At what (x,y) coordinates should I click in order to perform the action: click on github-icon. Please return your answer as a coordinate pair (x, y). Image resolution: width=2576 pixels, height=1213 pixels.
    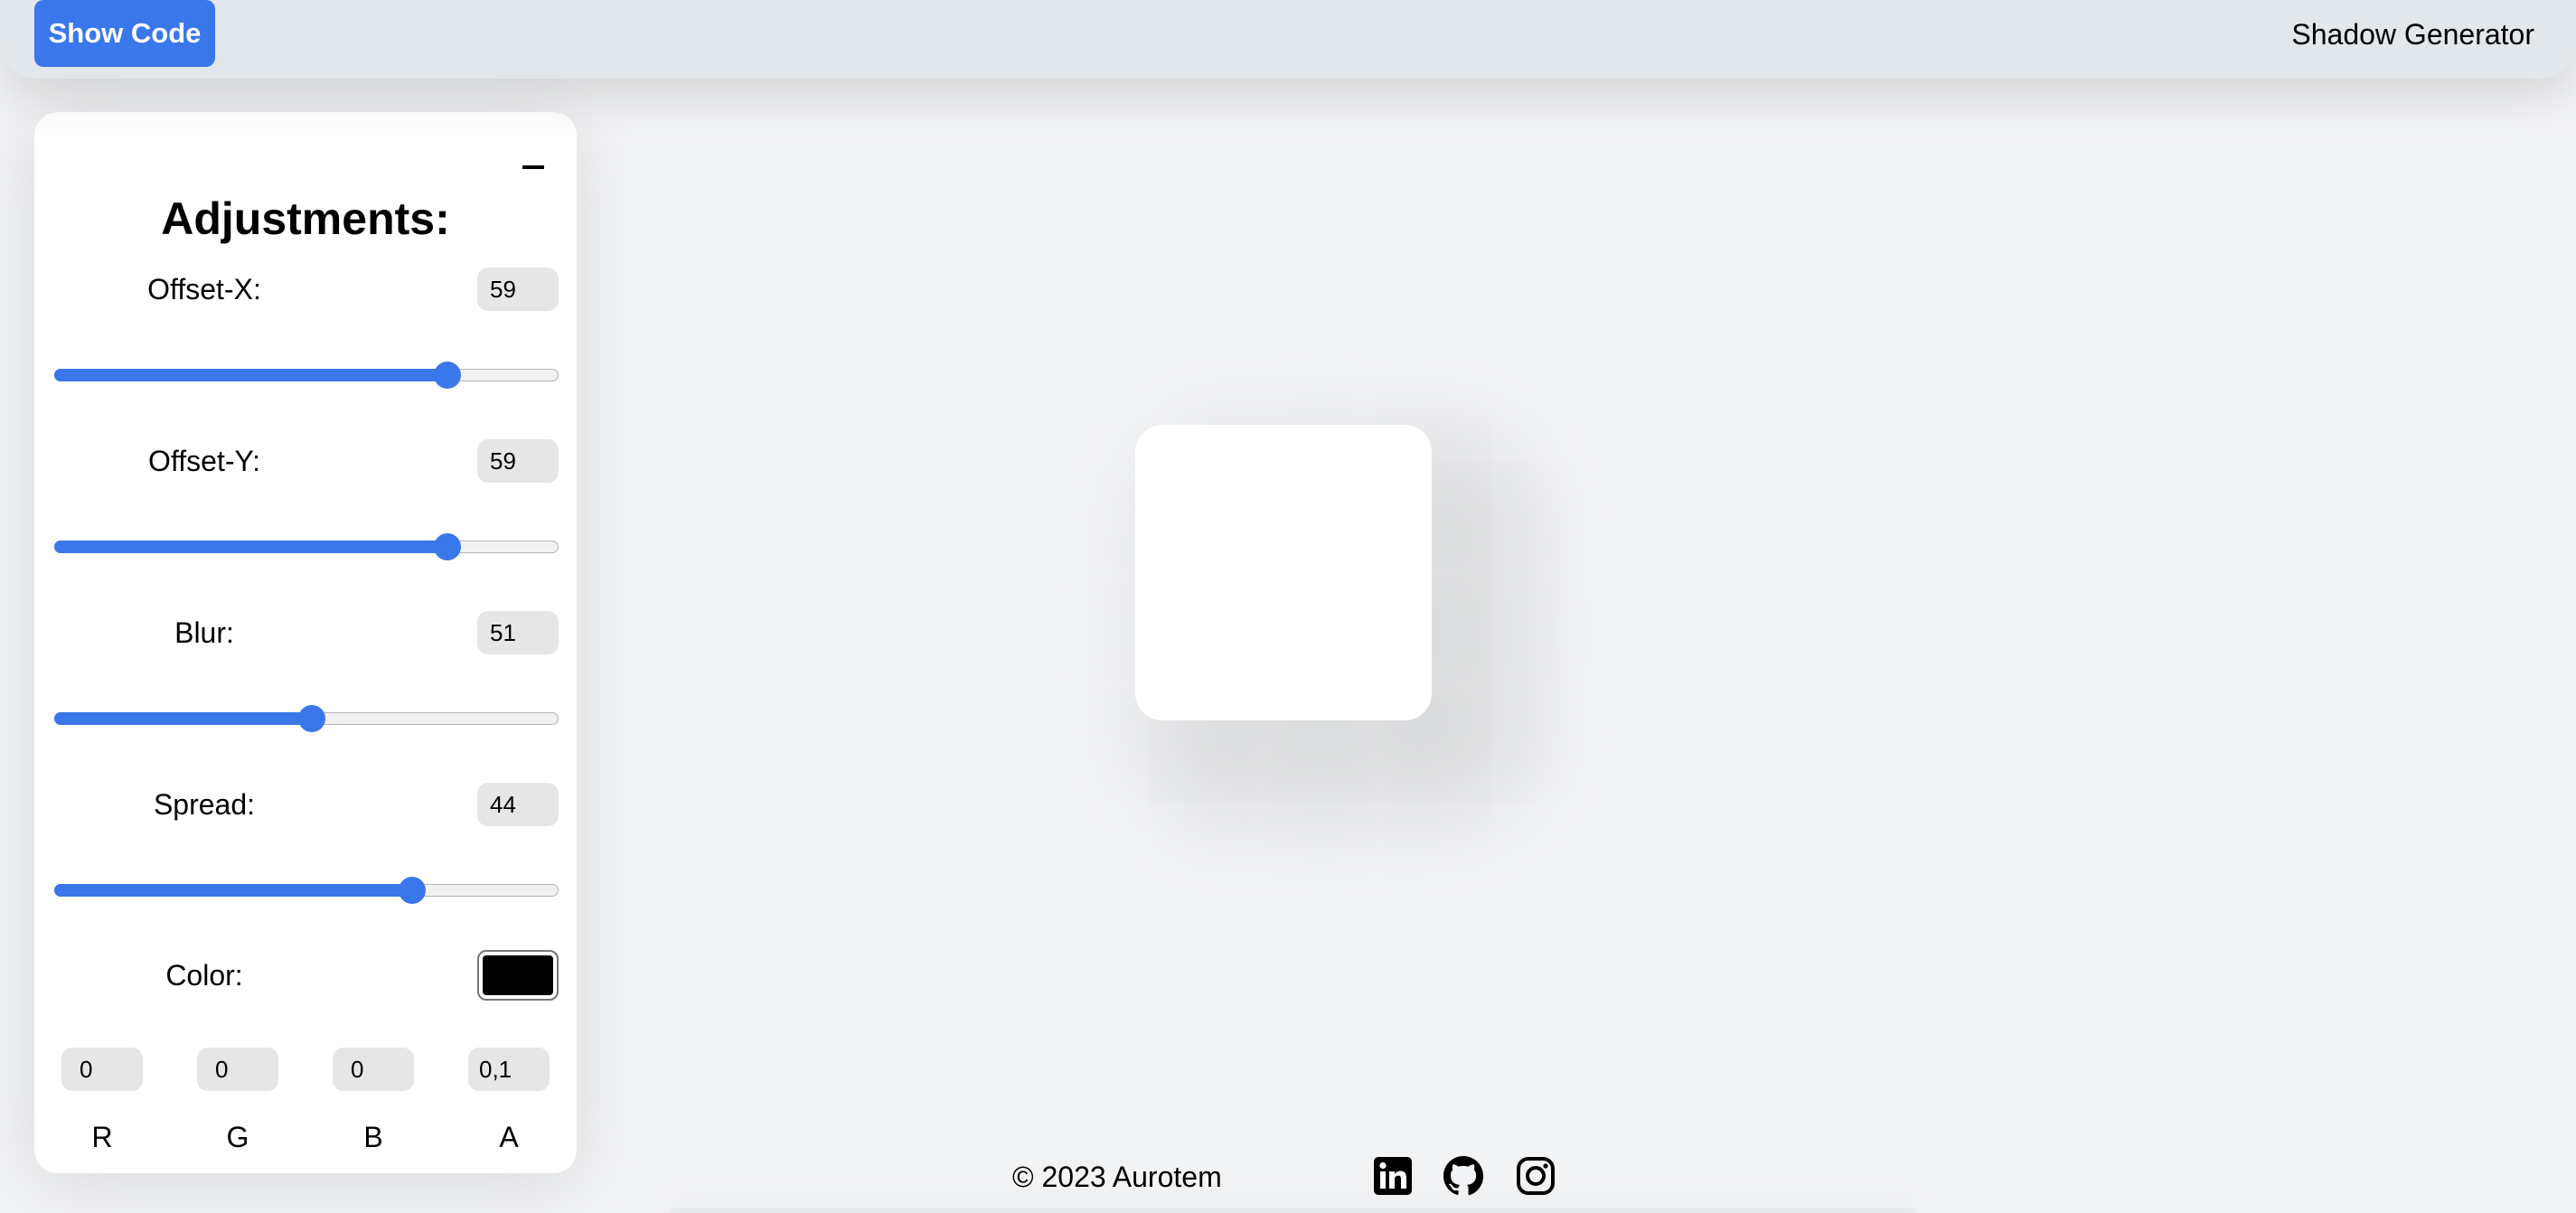
    Looking at the image, I should click on (1463, 1176).